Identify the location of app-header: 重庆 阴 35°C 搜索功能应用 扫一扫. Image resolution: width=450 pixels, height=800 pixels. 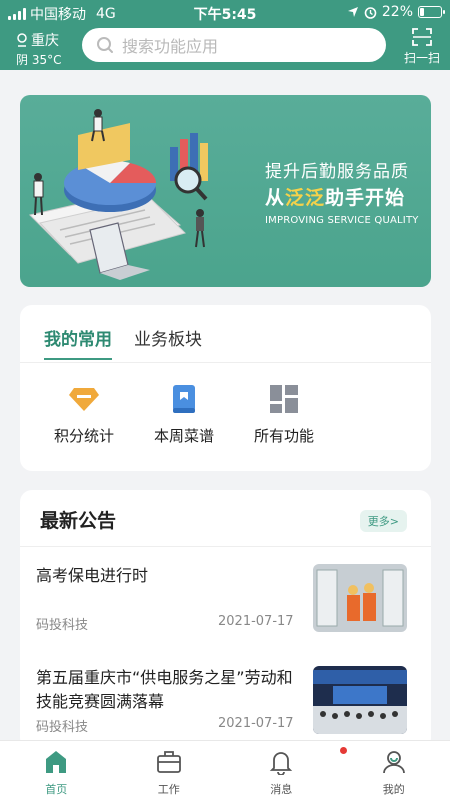
(225, 48).